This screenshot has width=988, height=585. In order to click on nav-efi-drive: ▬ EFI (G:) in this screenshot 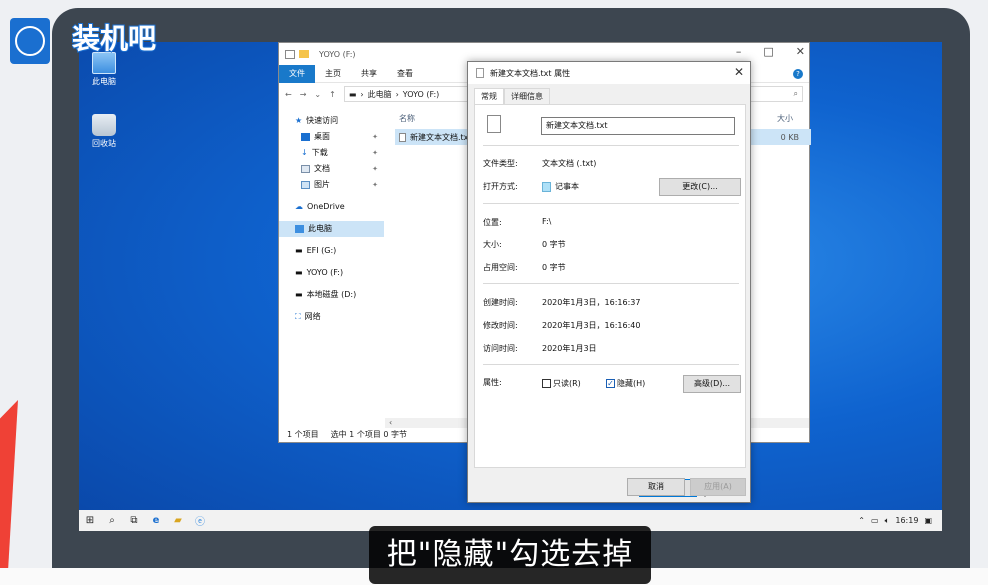, I will do `click(331, 251)`.